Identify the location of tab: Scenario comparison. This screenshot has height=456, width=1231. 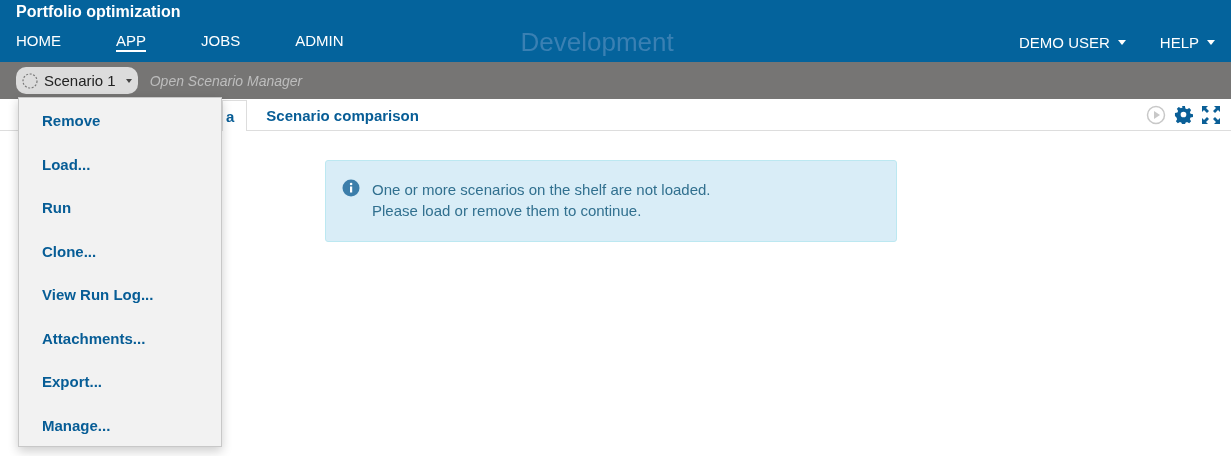
(342, 115).